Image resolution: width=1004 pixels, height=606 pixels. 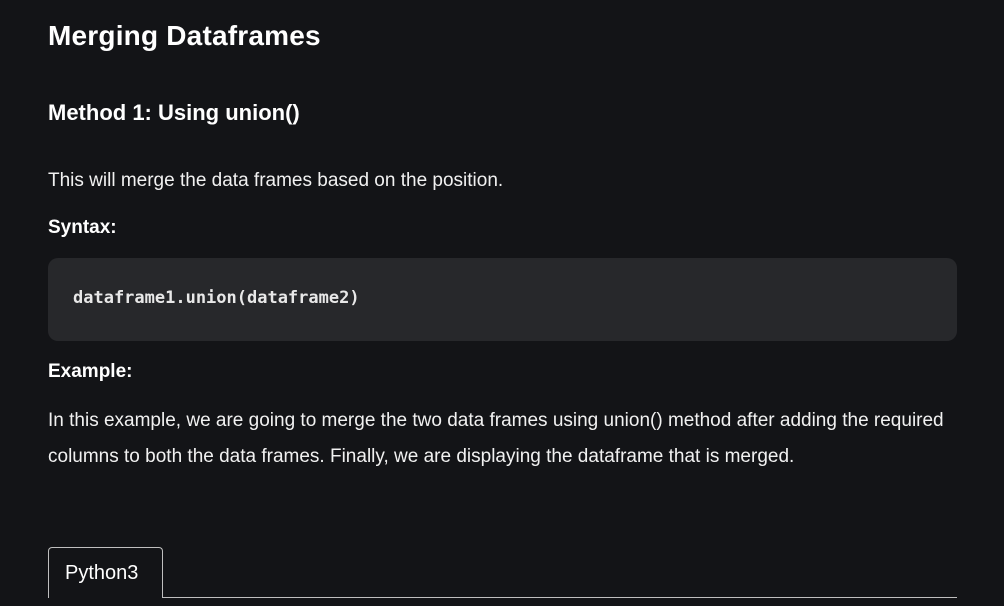 I want to click on example-label: Example:, so click(x=90, y=371).